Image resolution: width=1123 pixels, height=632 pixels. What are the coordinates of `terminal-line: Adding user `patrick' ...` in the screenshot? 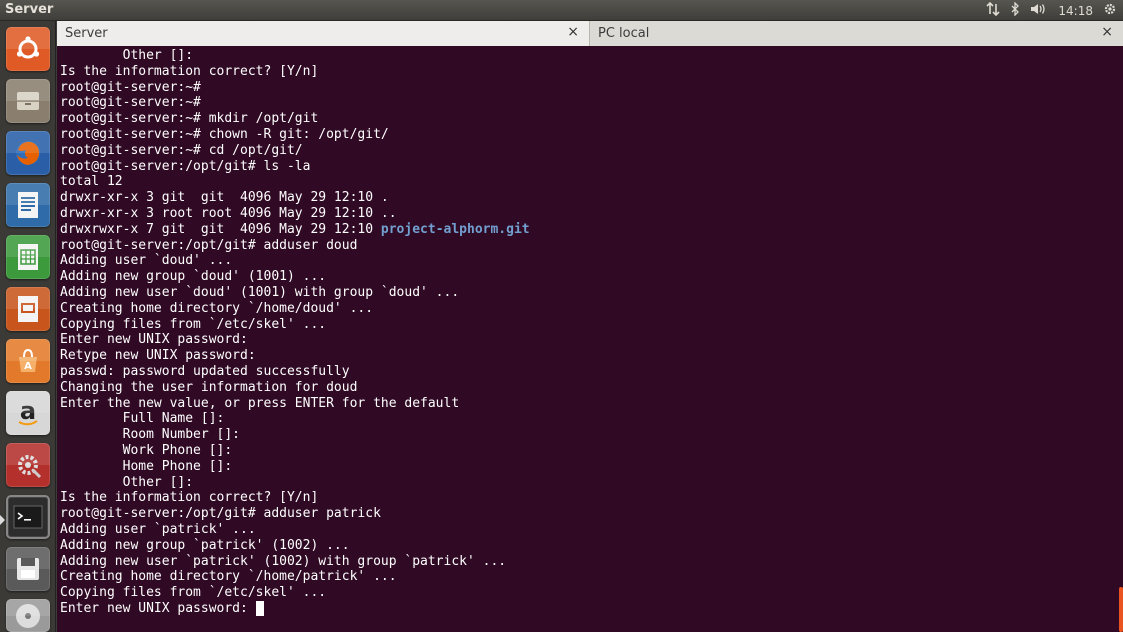 It's located at (585, 530).